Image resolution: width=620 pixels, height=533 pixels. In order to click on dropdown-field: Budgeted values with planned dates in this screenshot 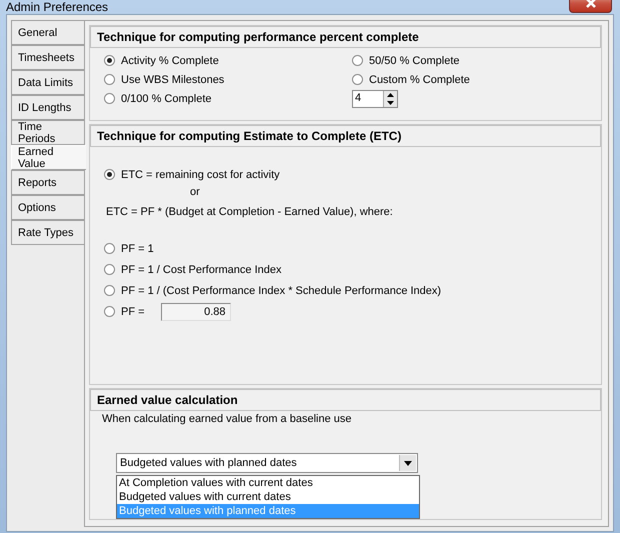, I will do `click(267, 463)`.